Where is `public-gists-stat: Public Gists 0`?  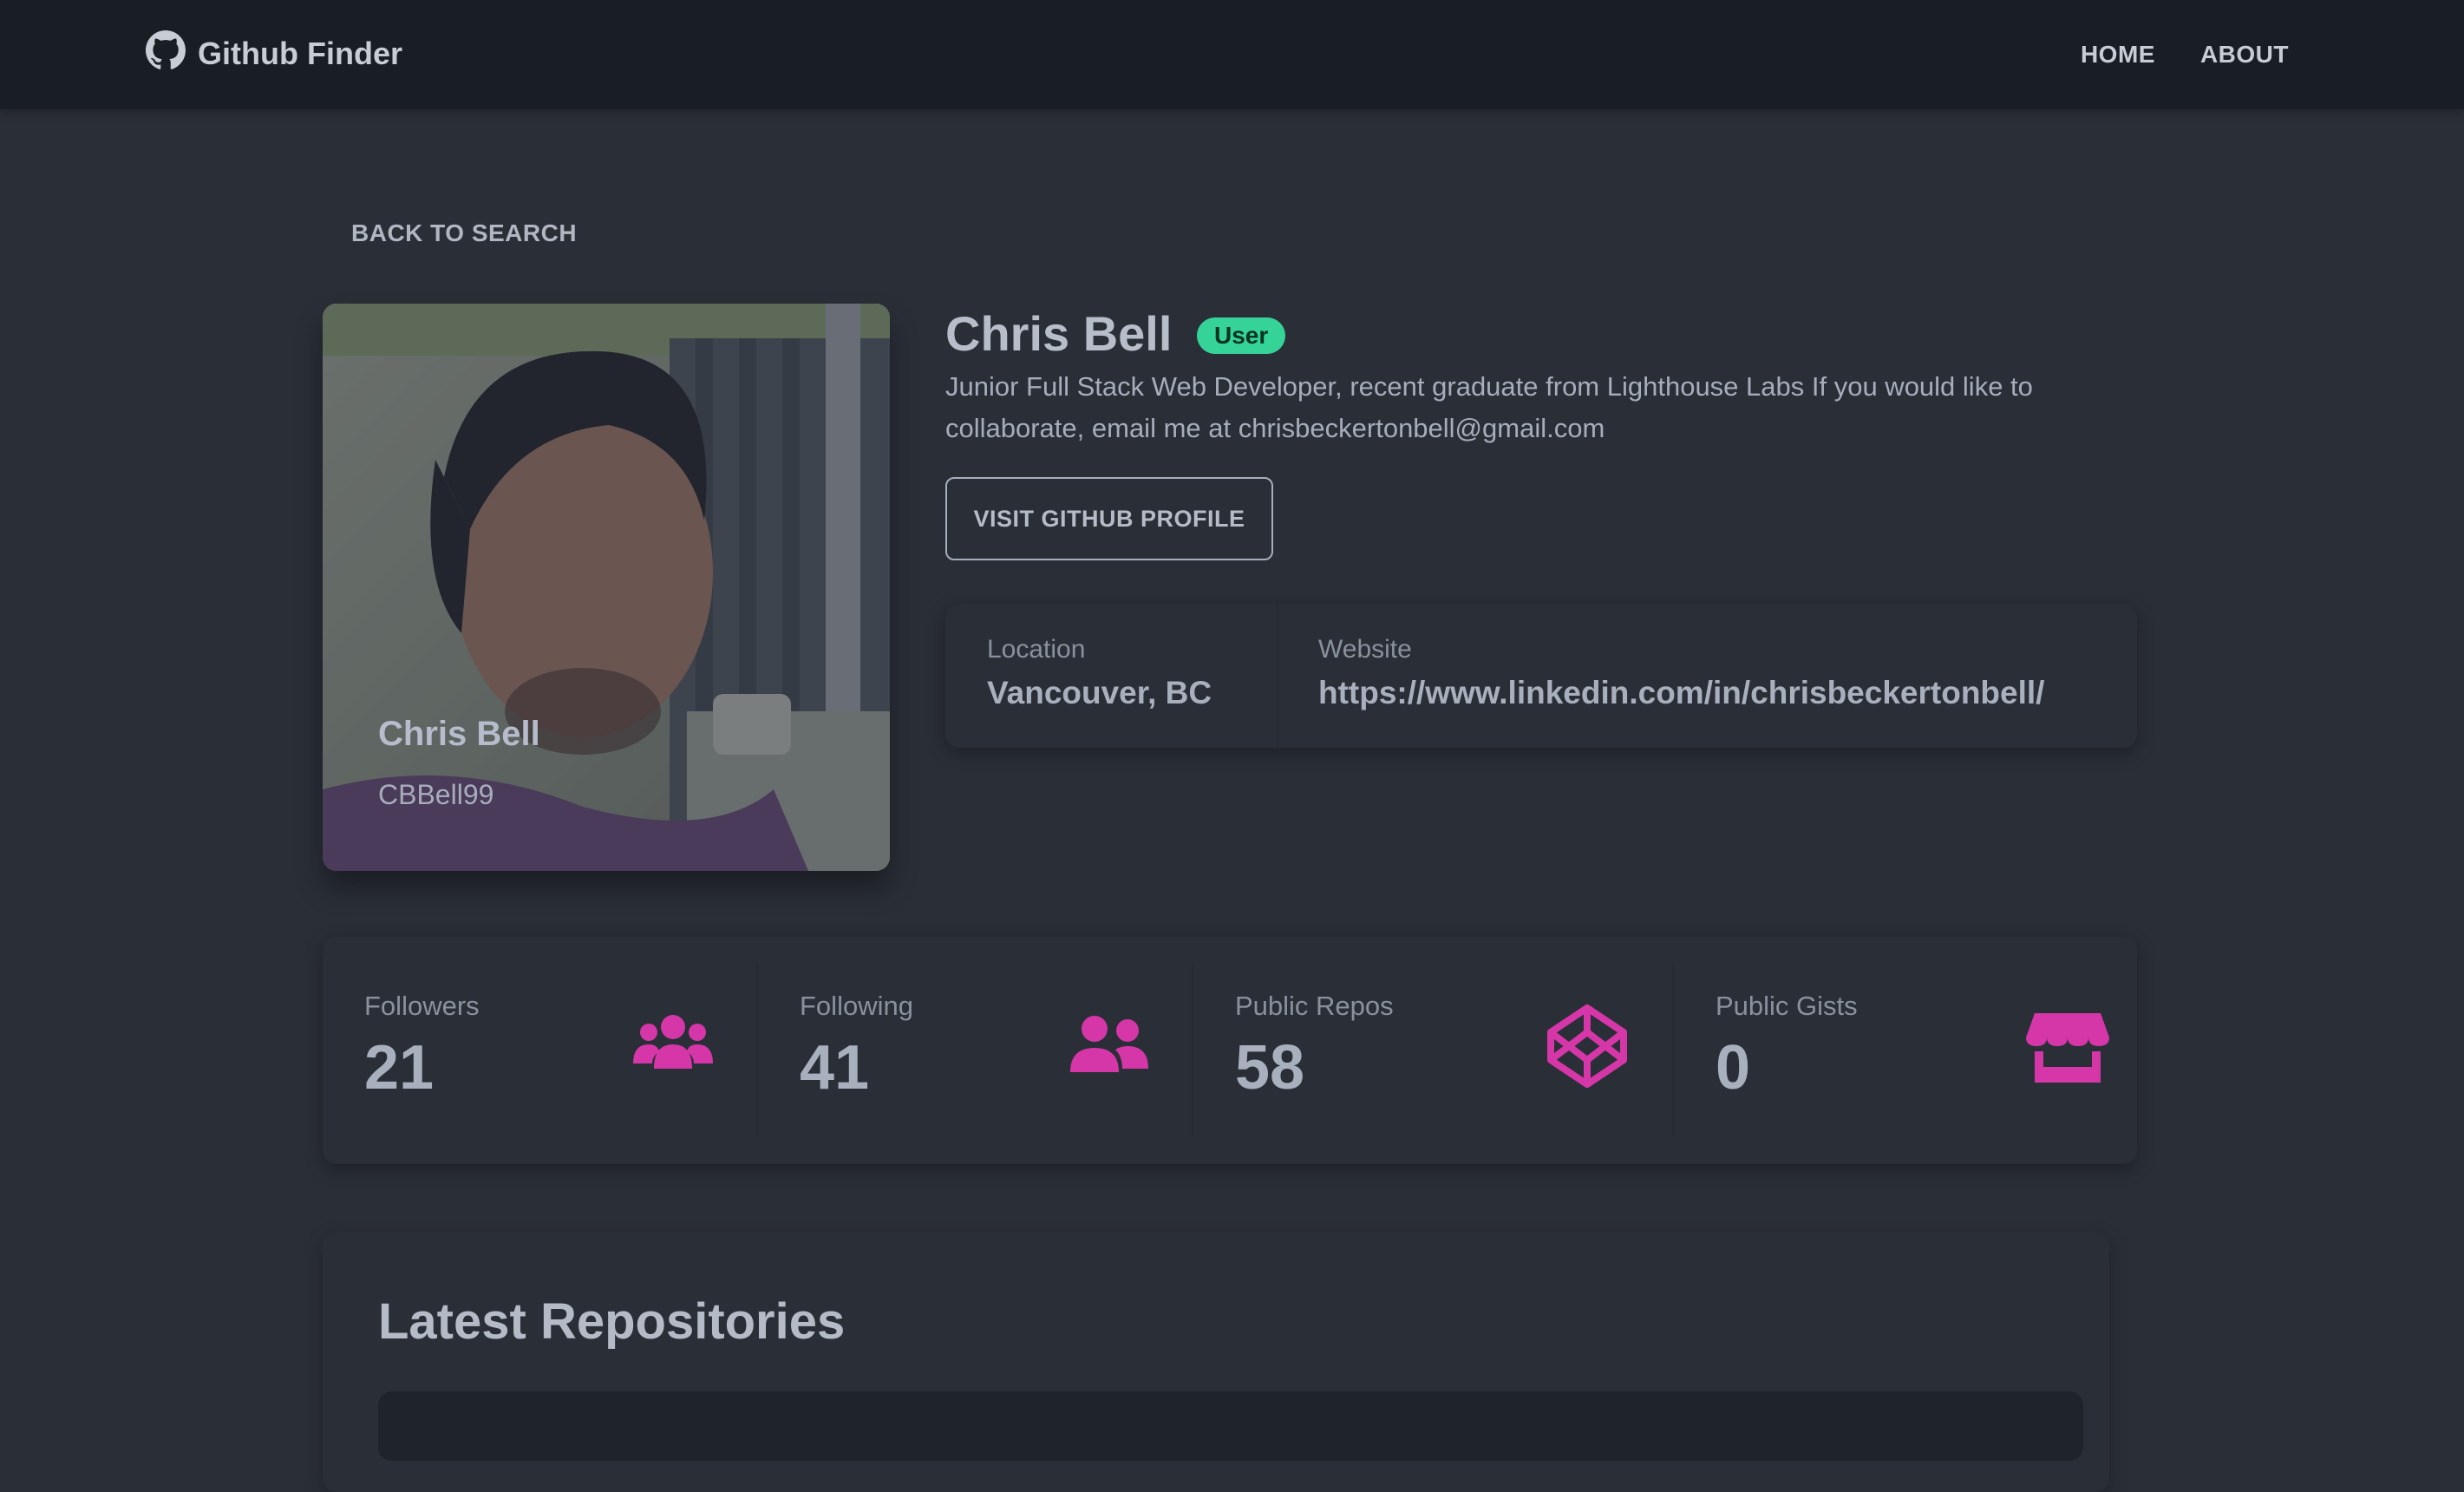
public-gists-stat: Public Gists 0 is located at coordinates (1906, 1050).